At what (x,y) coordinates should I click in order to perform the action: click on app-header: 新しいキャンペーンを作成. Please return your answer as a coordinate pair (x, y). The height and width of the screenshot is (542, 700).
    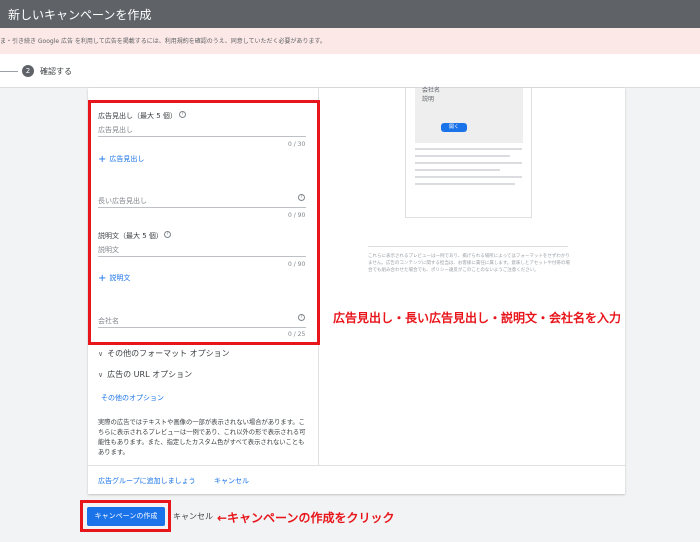
    Looking at the image, I should click on (350, 14).